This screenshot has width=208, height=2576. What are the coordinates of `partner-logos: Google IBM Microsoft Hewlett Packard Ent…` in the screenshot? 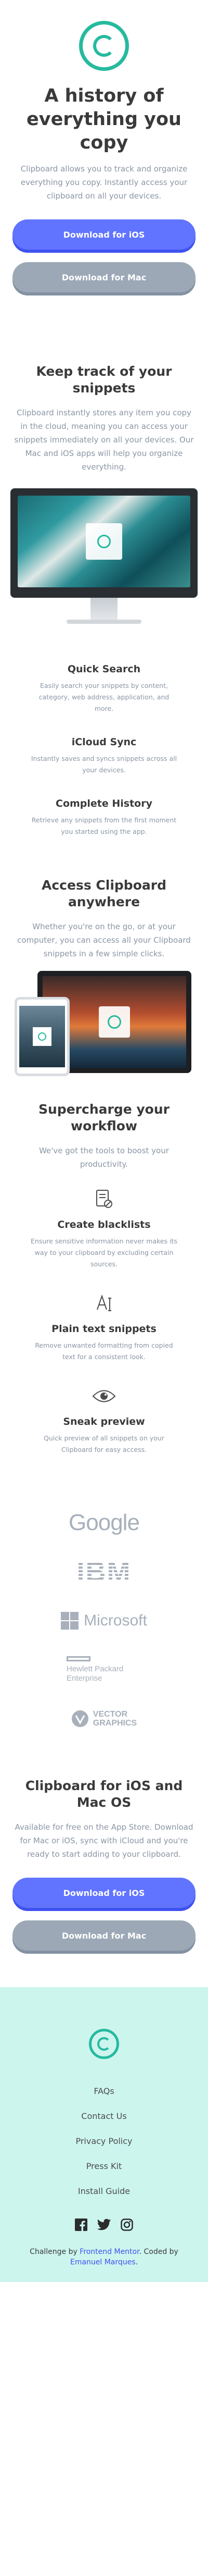 It's located at (104, 1612).